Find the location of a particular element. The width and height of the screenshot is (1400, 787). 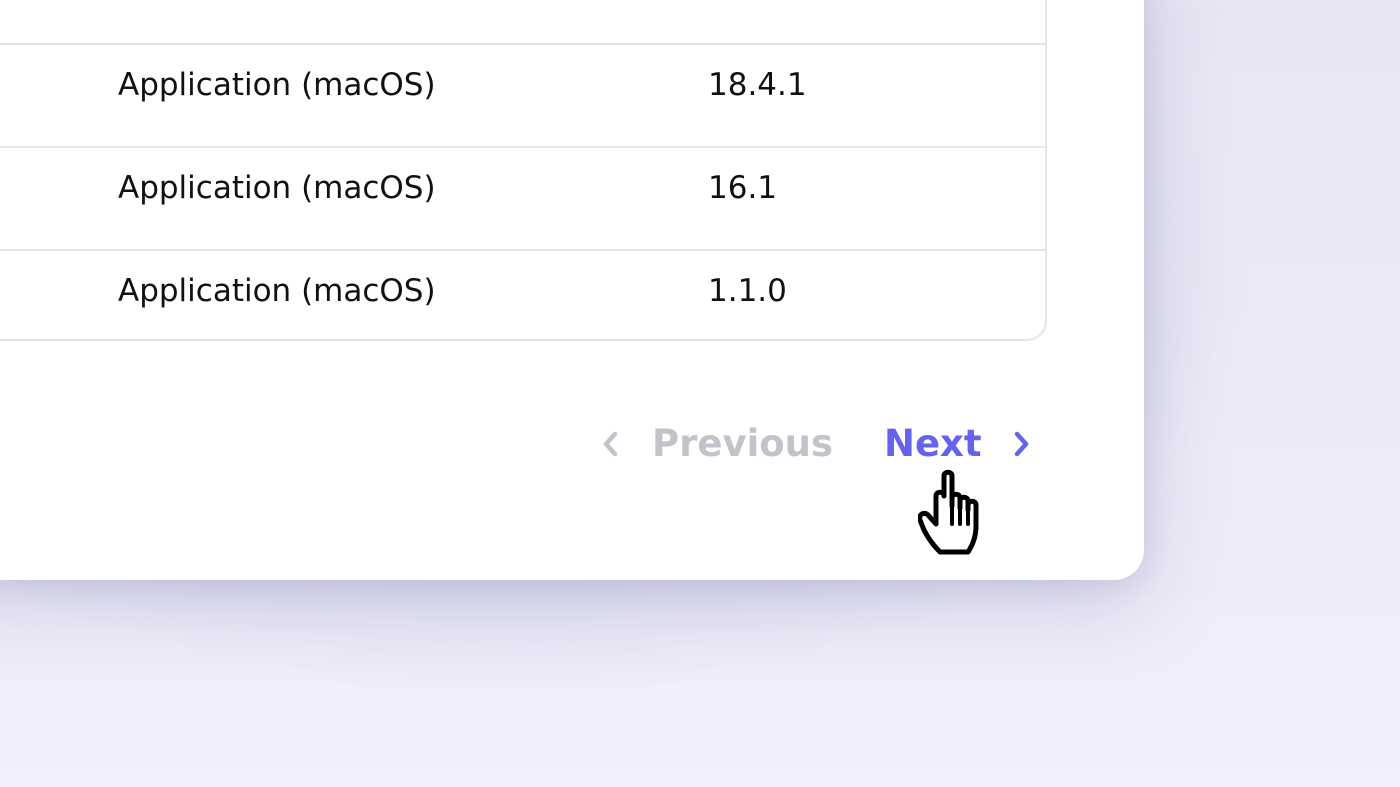

table-cell-version: 18.4.1 is located at coordinates (757, 85).